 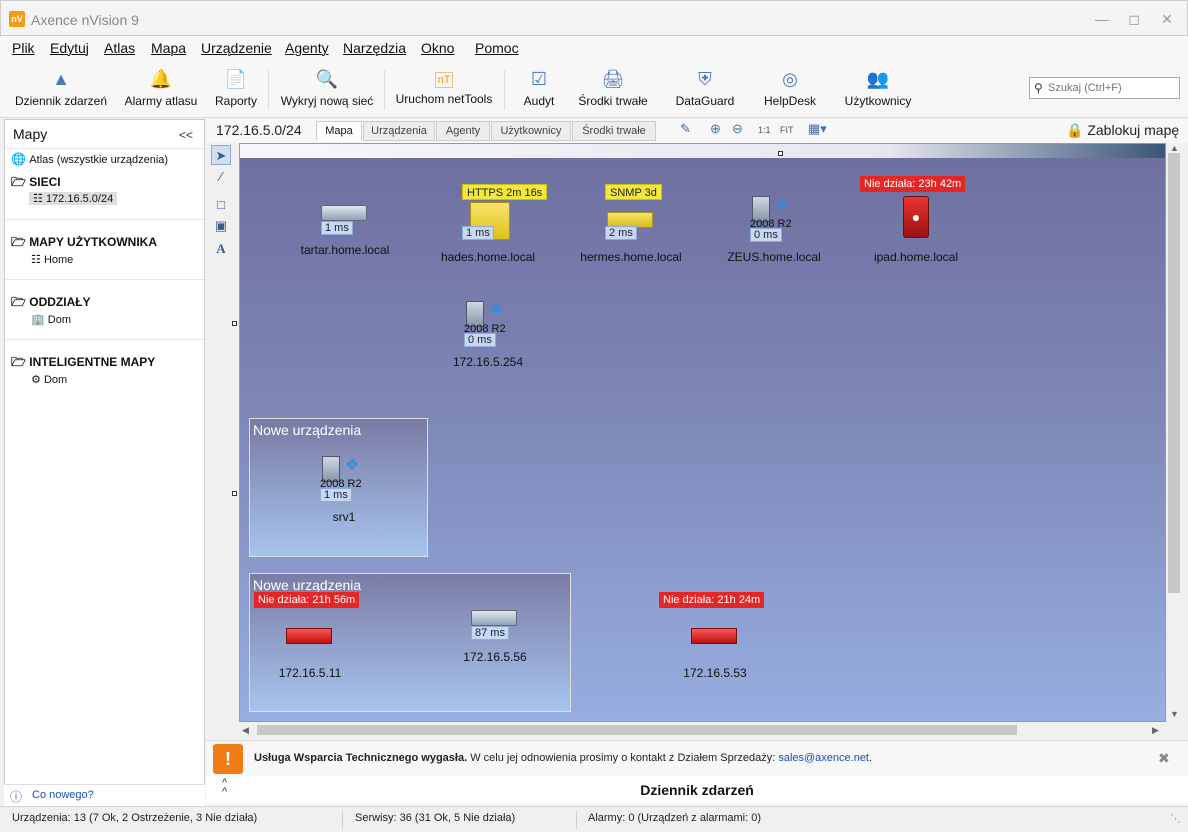 I want to click on close-notice-icon: ✖, so click(x=1164, y=758).